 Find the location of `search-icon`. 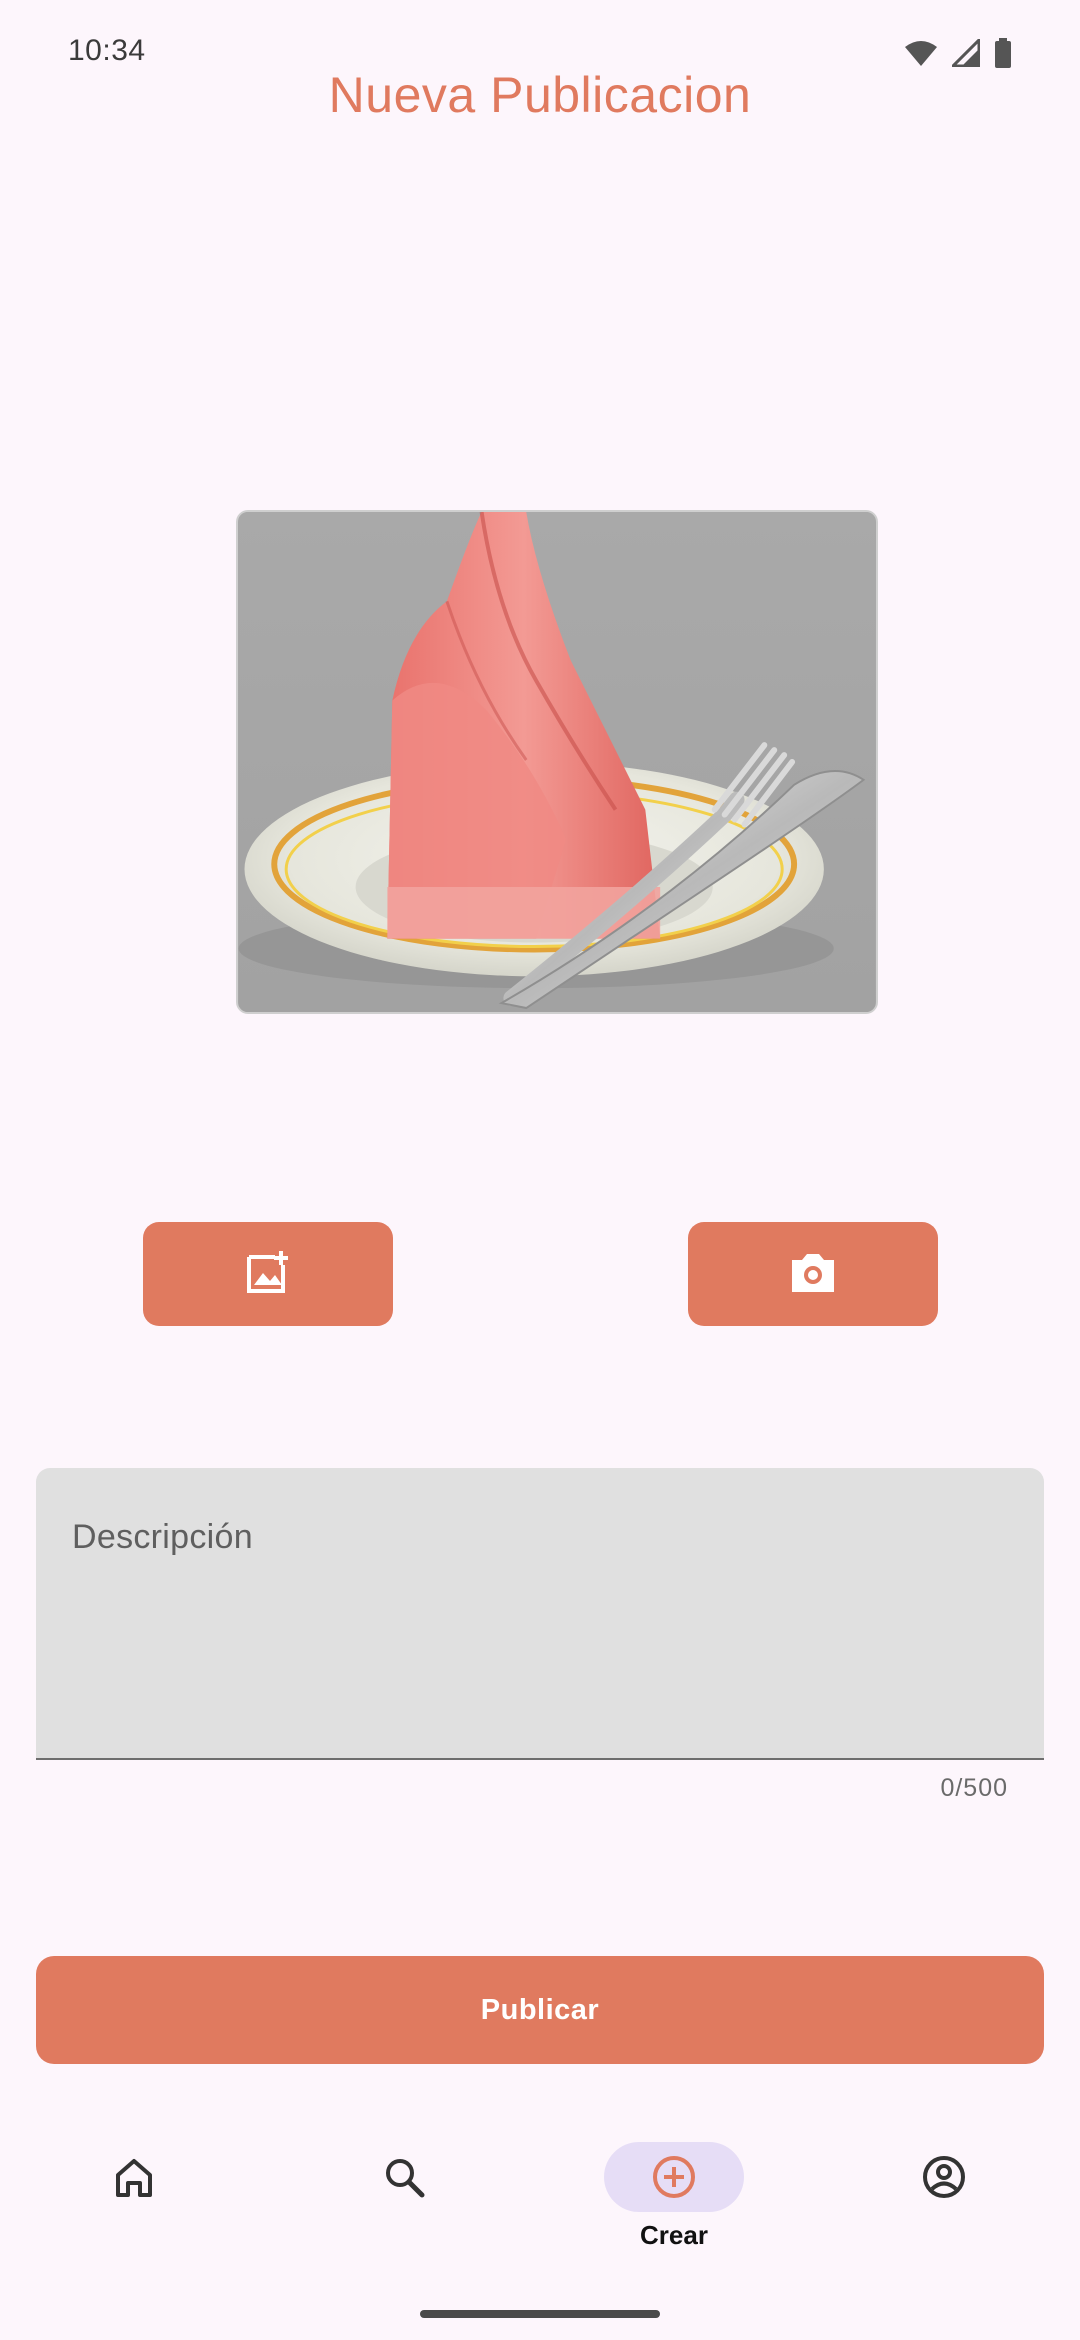

search-icon is located at coordinates (404, 2177).